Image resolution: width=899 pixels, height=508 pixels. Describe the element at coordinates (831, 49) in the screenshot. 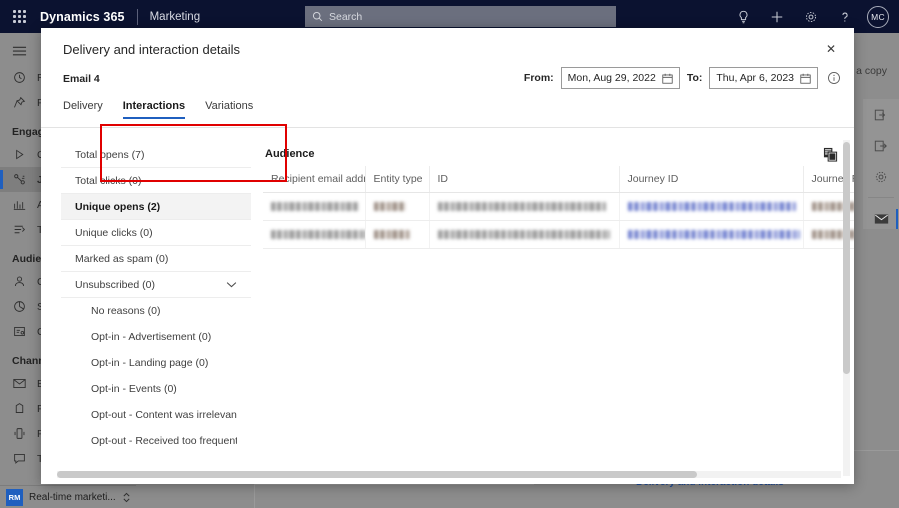

I see `close-icon: ✕` at that location.